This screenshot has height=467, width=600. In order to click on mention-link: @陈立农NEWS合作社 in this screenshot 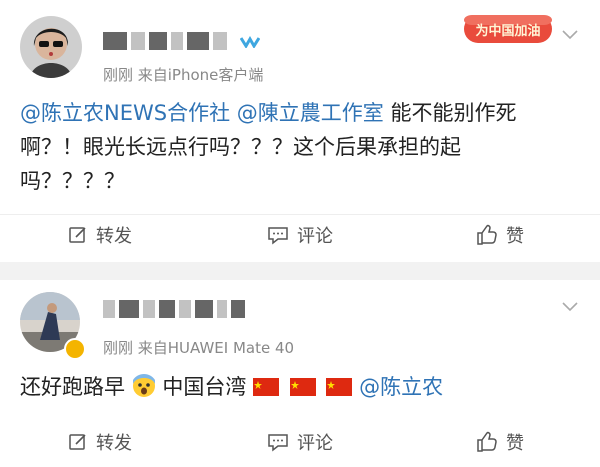, I will do `click(125, 113)`.